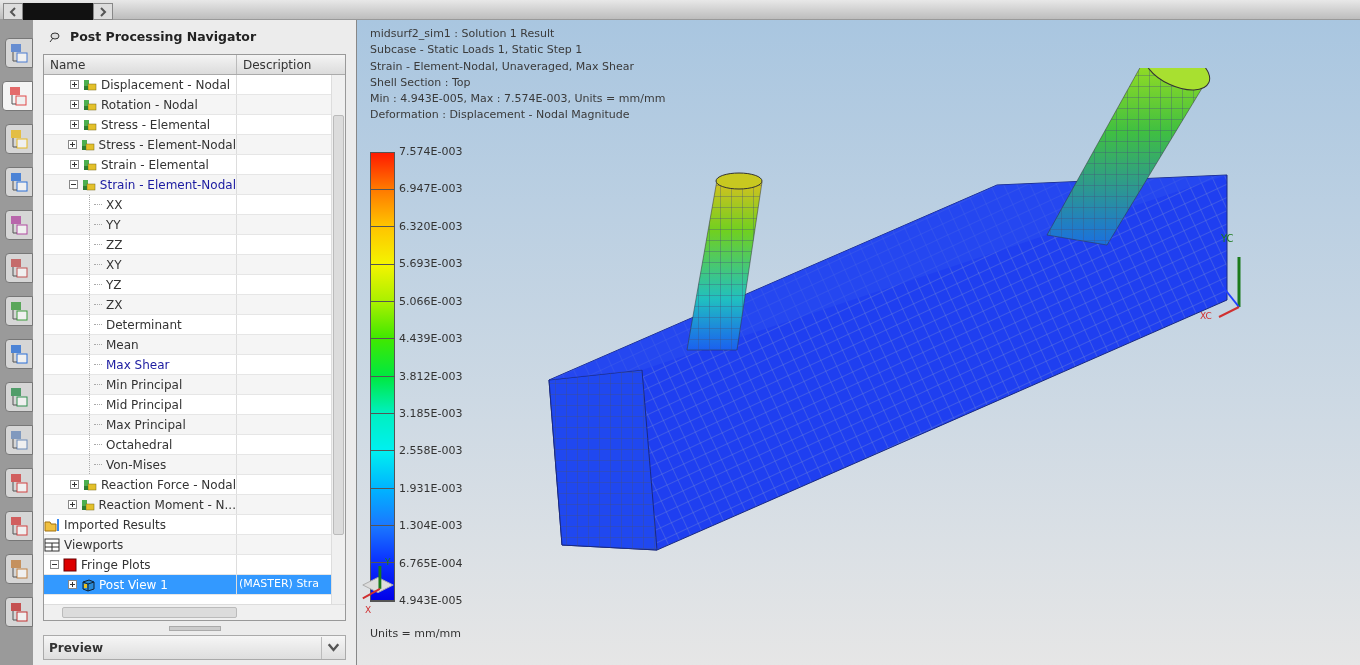 The height and width of the screenshot is (665, 1360). I want to click on result-info-line: Strain - Element-Nodal, Unaveraged, Max Shear, so click(503, 66).